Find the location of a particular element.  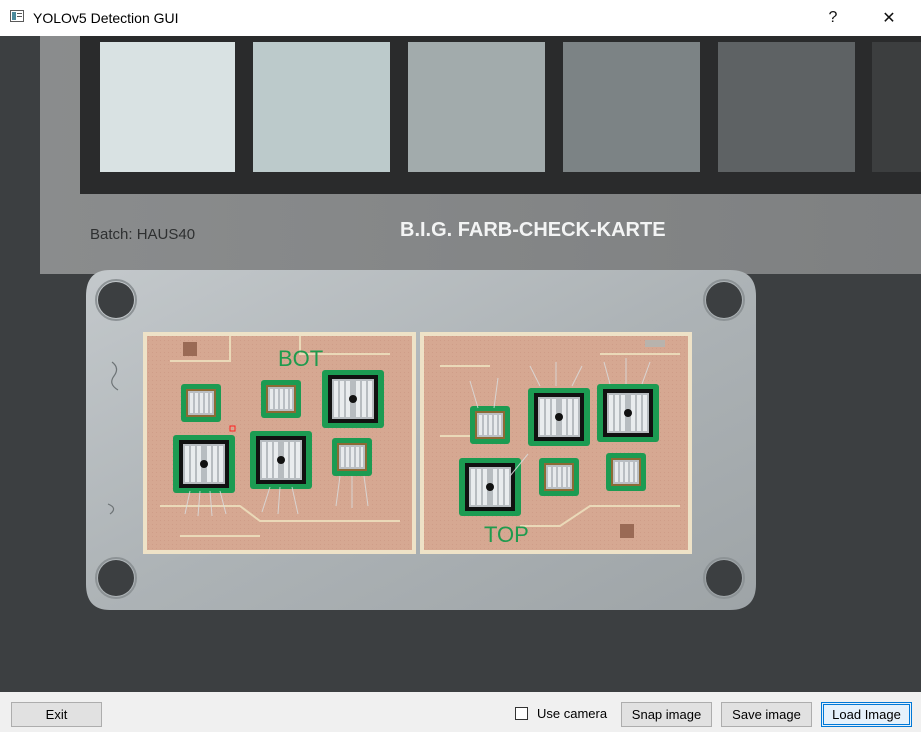

exit-button: Exit is located at coordinates (56, 714).